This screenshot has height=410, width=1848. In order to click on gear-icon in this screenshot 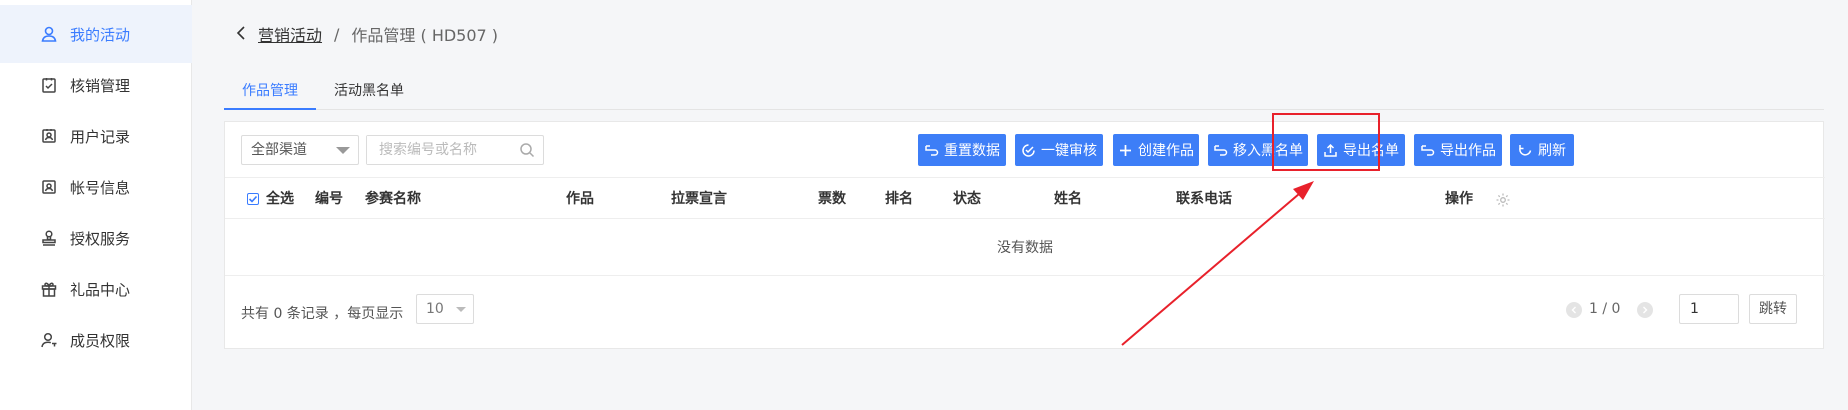, I will do `click(1503, 200)`.